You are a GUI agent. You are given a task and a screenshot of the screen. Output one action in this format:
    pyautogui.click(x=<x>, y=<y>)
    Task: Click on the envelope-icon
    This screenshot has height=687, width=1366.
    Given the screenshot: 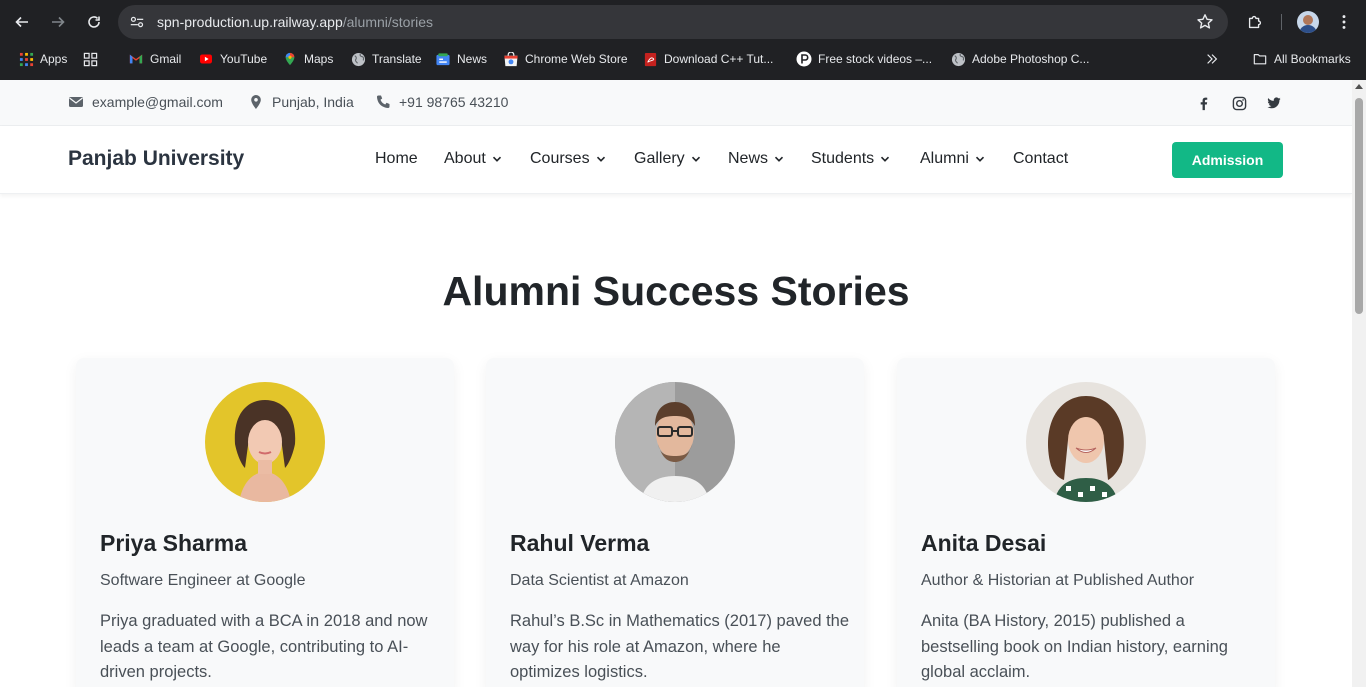 What is the action you would take?
    pyautogui.click(x=76, y=102)
    